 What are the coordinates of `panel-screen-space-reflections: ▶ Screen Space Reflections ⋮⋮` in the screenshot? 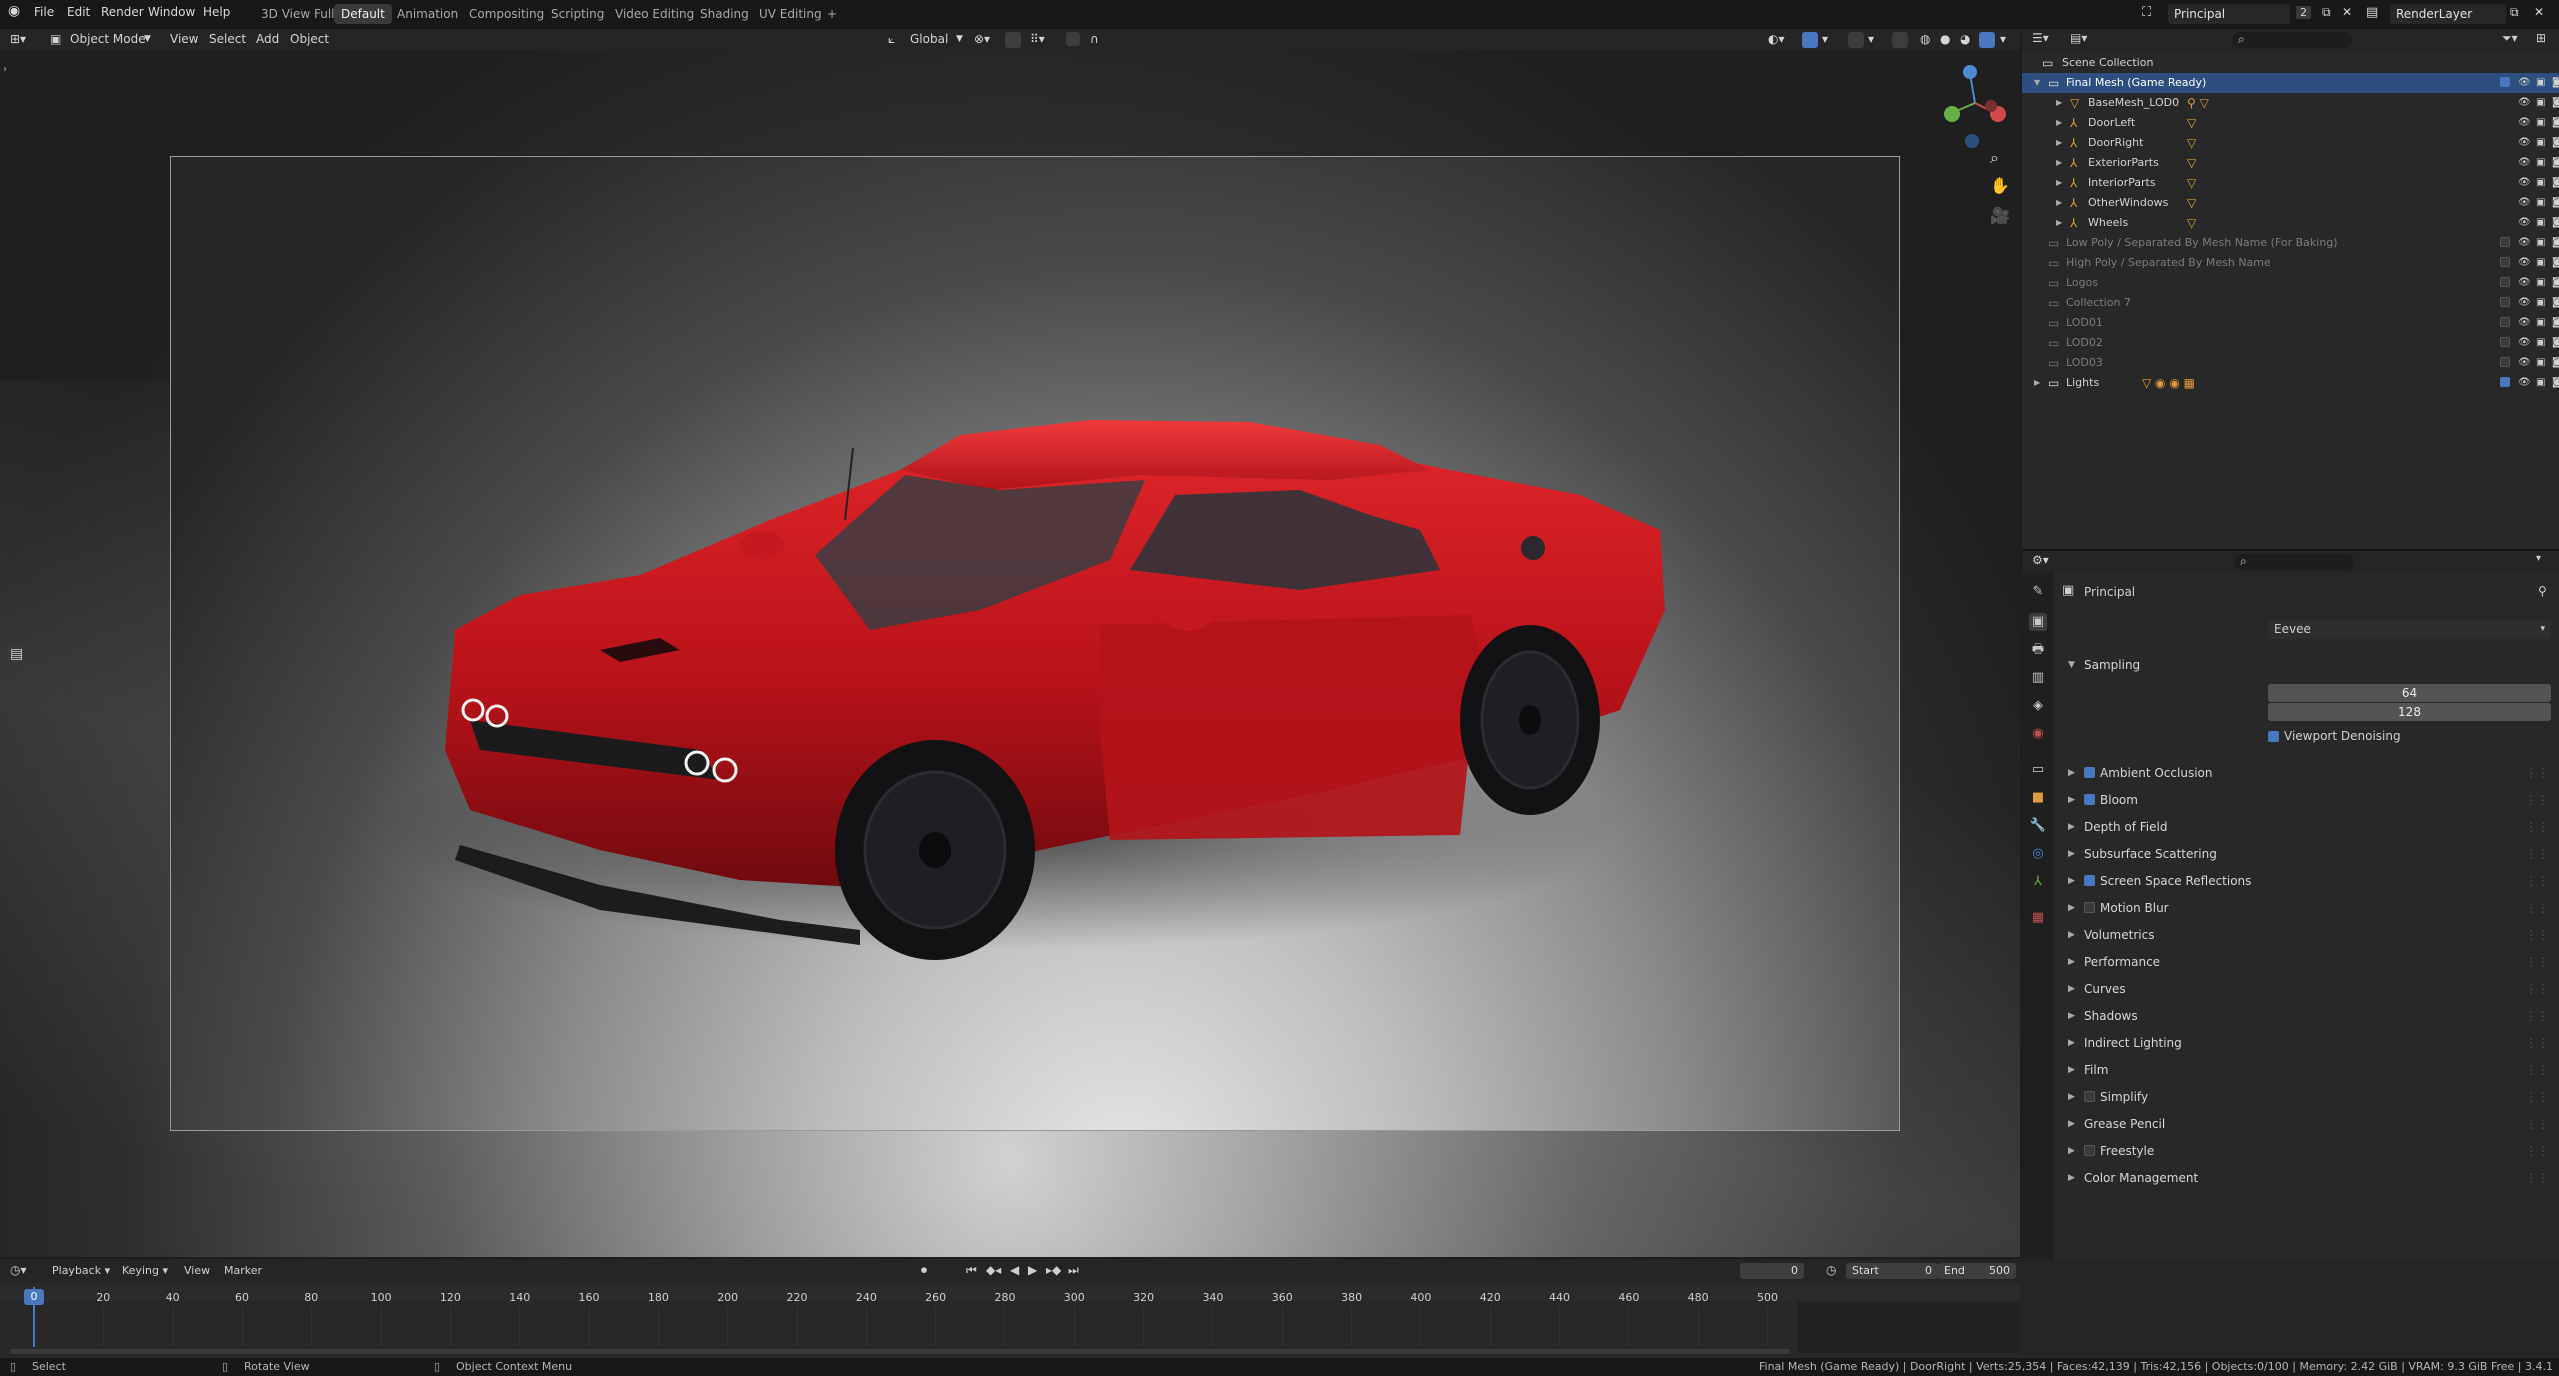 It's located at (2307, 881).